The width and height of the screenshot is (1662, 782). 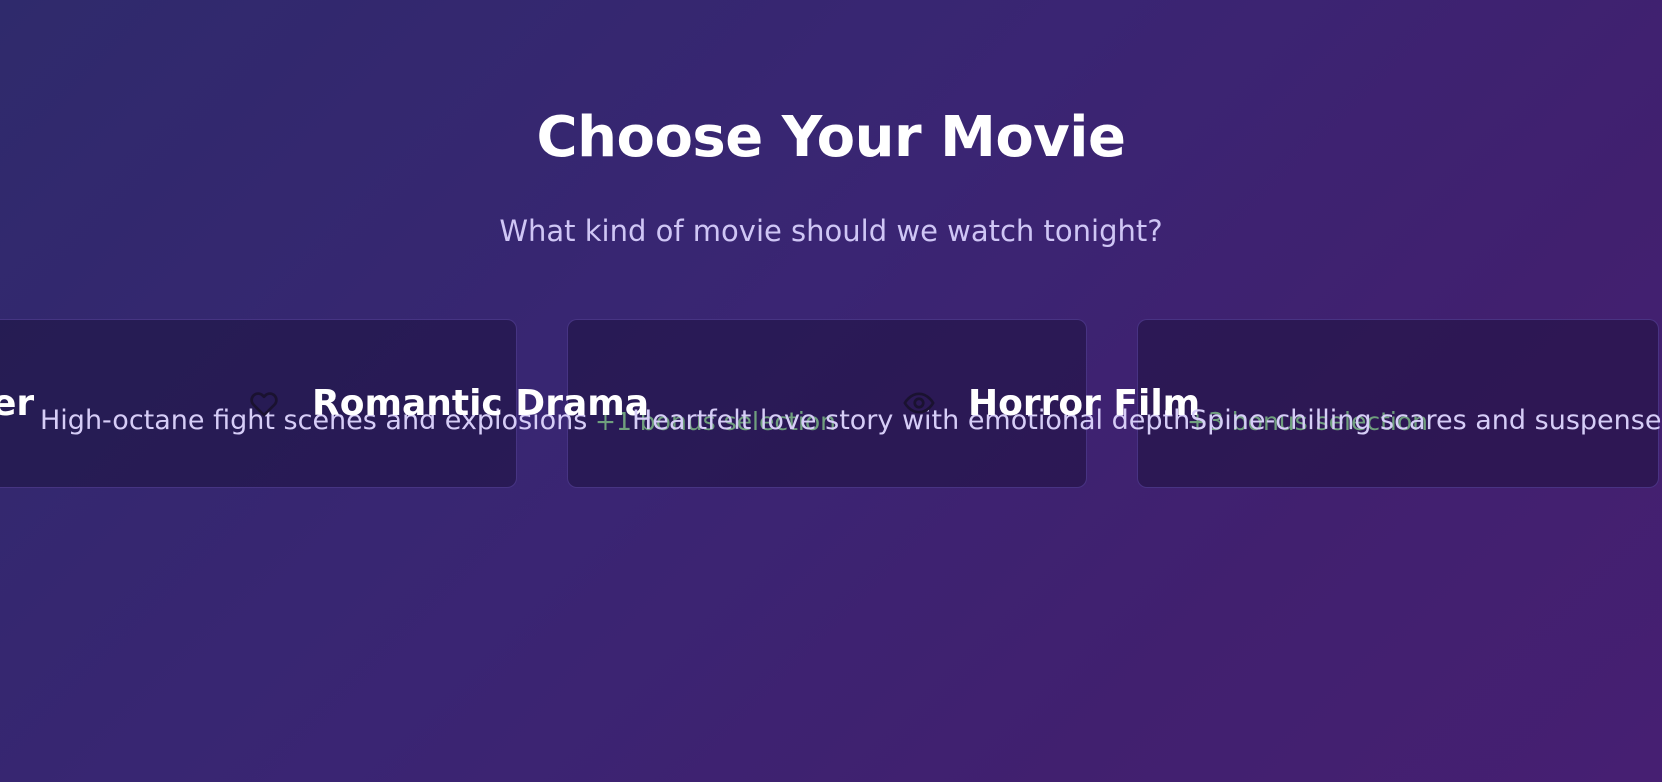 What do you see at coordinates (831, 137) in the screenshot?
I see `page-title: Choose Your Movie` at bounding box center [831, 137].